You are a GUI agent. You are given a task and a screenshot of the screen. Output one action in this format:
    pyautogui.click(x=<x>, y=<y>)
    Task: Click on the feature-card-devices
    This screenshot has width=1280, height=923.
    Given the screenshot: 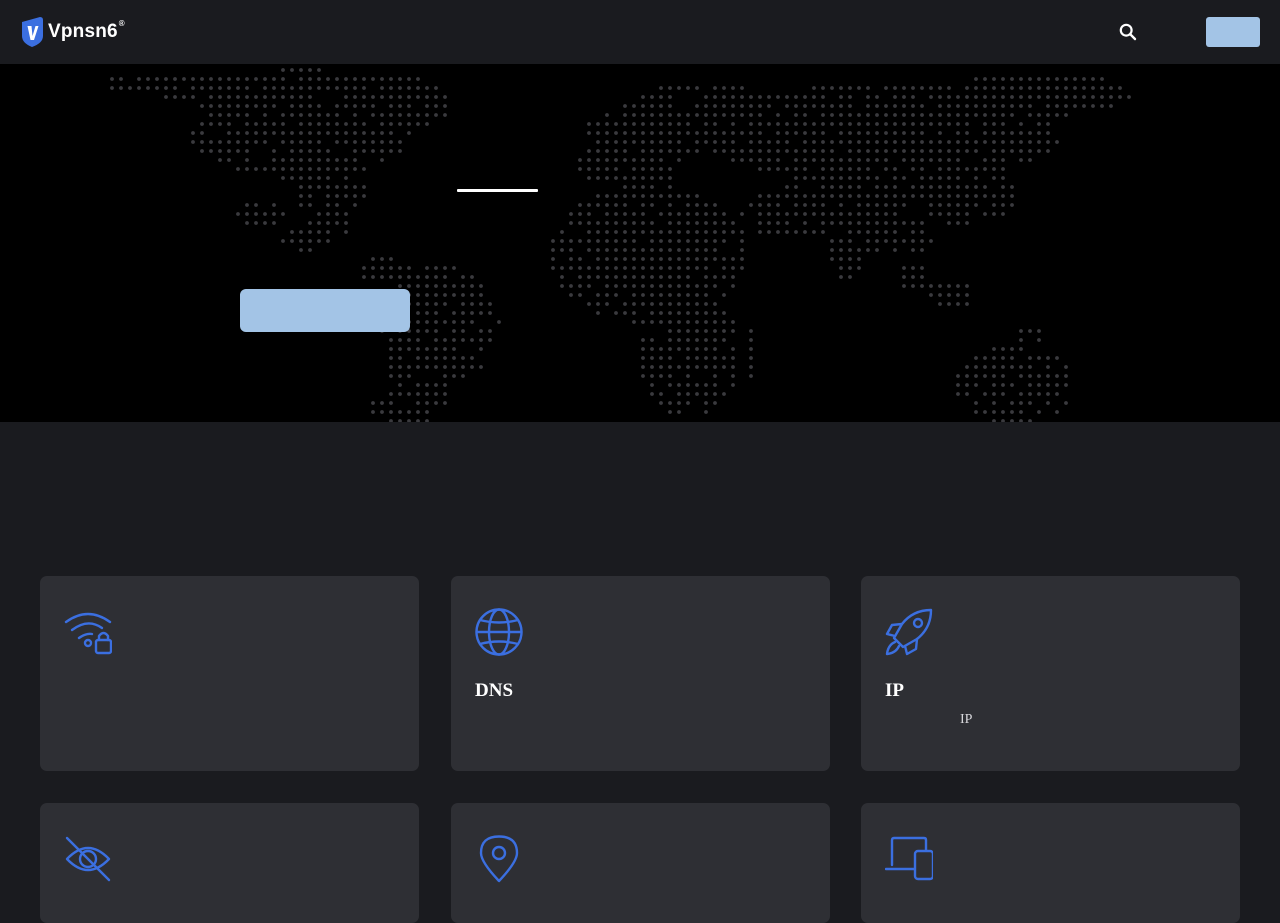 What is the action you would take?
    pyautogui.click(x=1050, y=863)
    